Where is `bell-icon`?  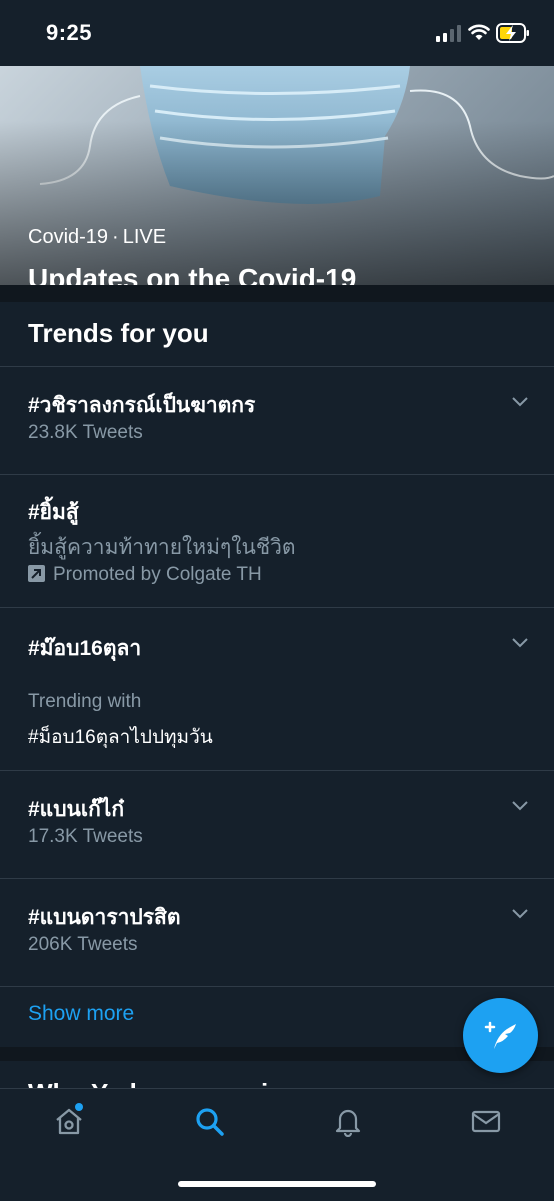 bell-icon is located at coordinates (348, 1121).